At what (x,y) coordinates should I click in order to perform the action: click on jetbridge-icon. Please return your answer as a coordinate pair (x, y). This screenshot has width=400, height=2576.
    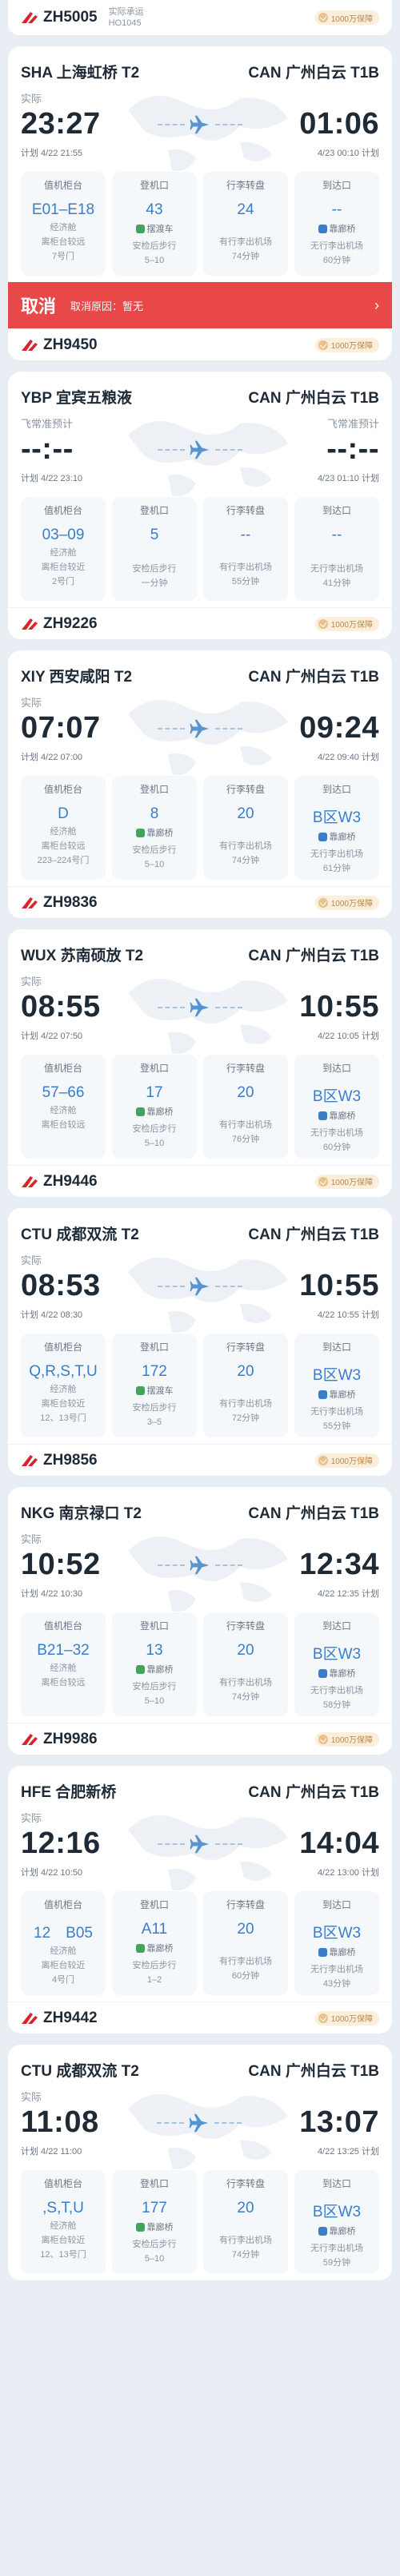
    Looking at the image, I should click on (322, 2231).